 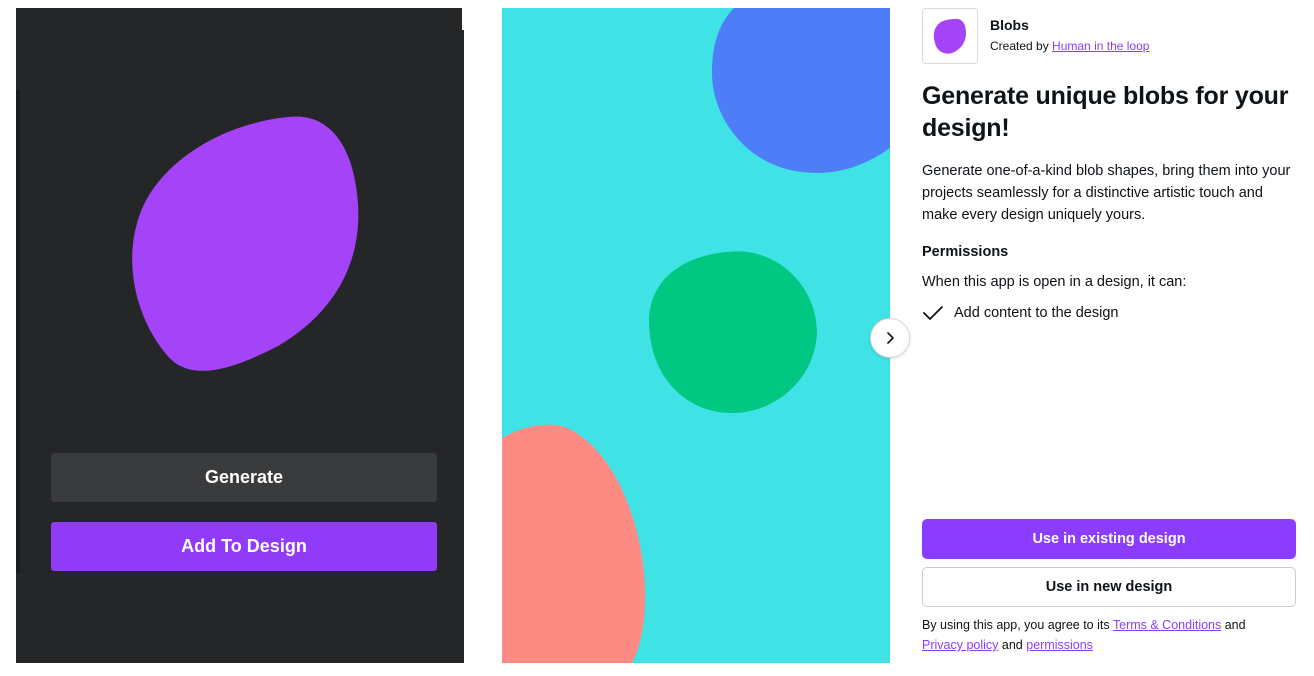 I want to click on blue-blob, so click(x=801, y=90).